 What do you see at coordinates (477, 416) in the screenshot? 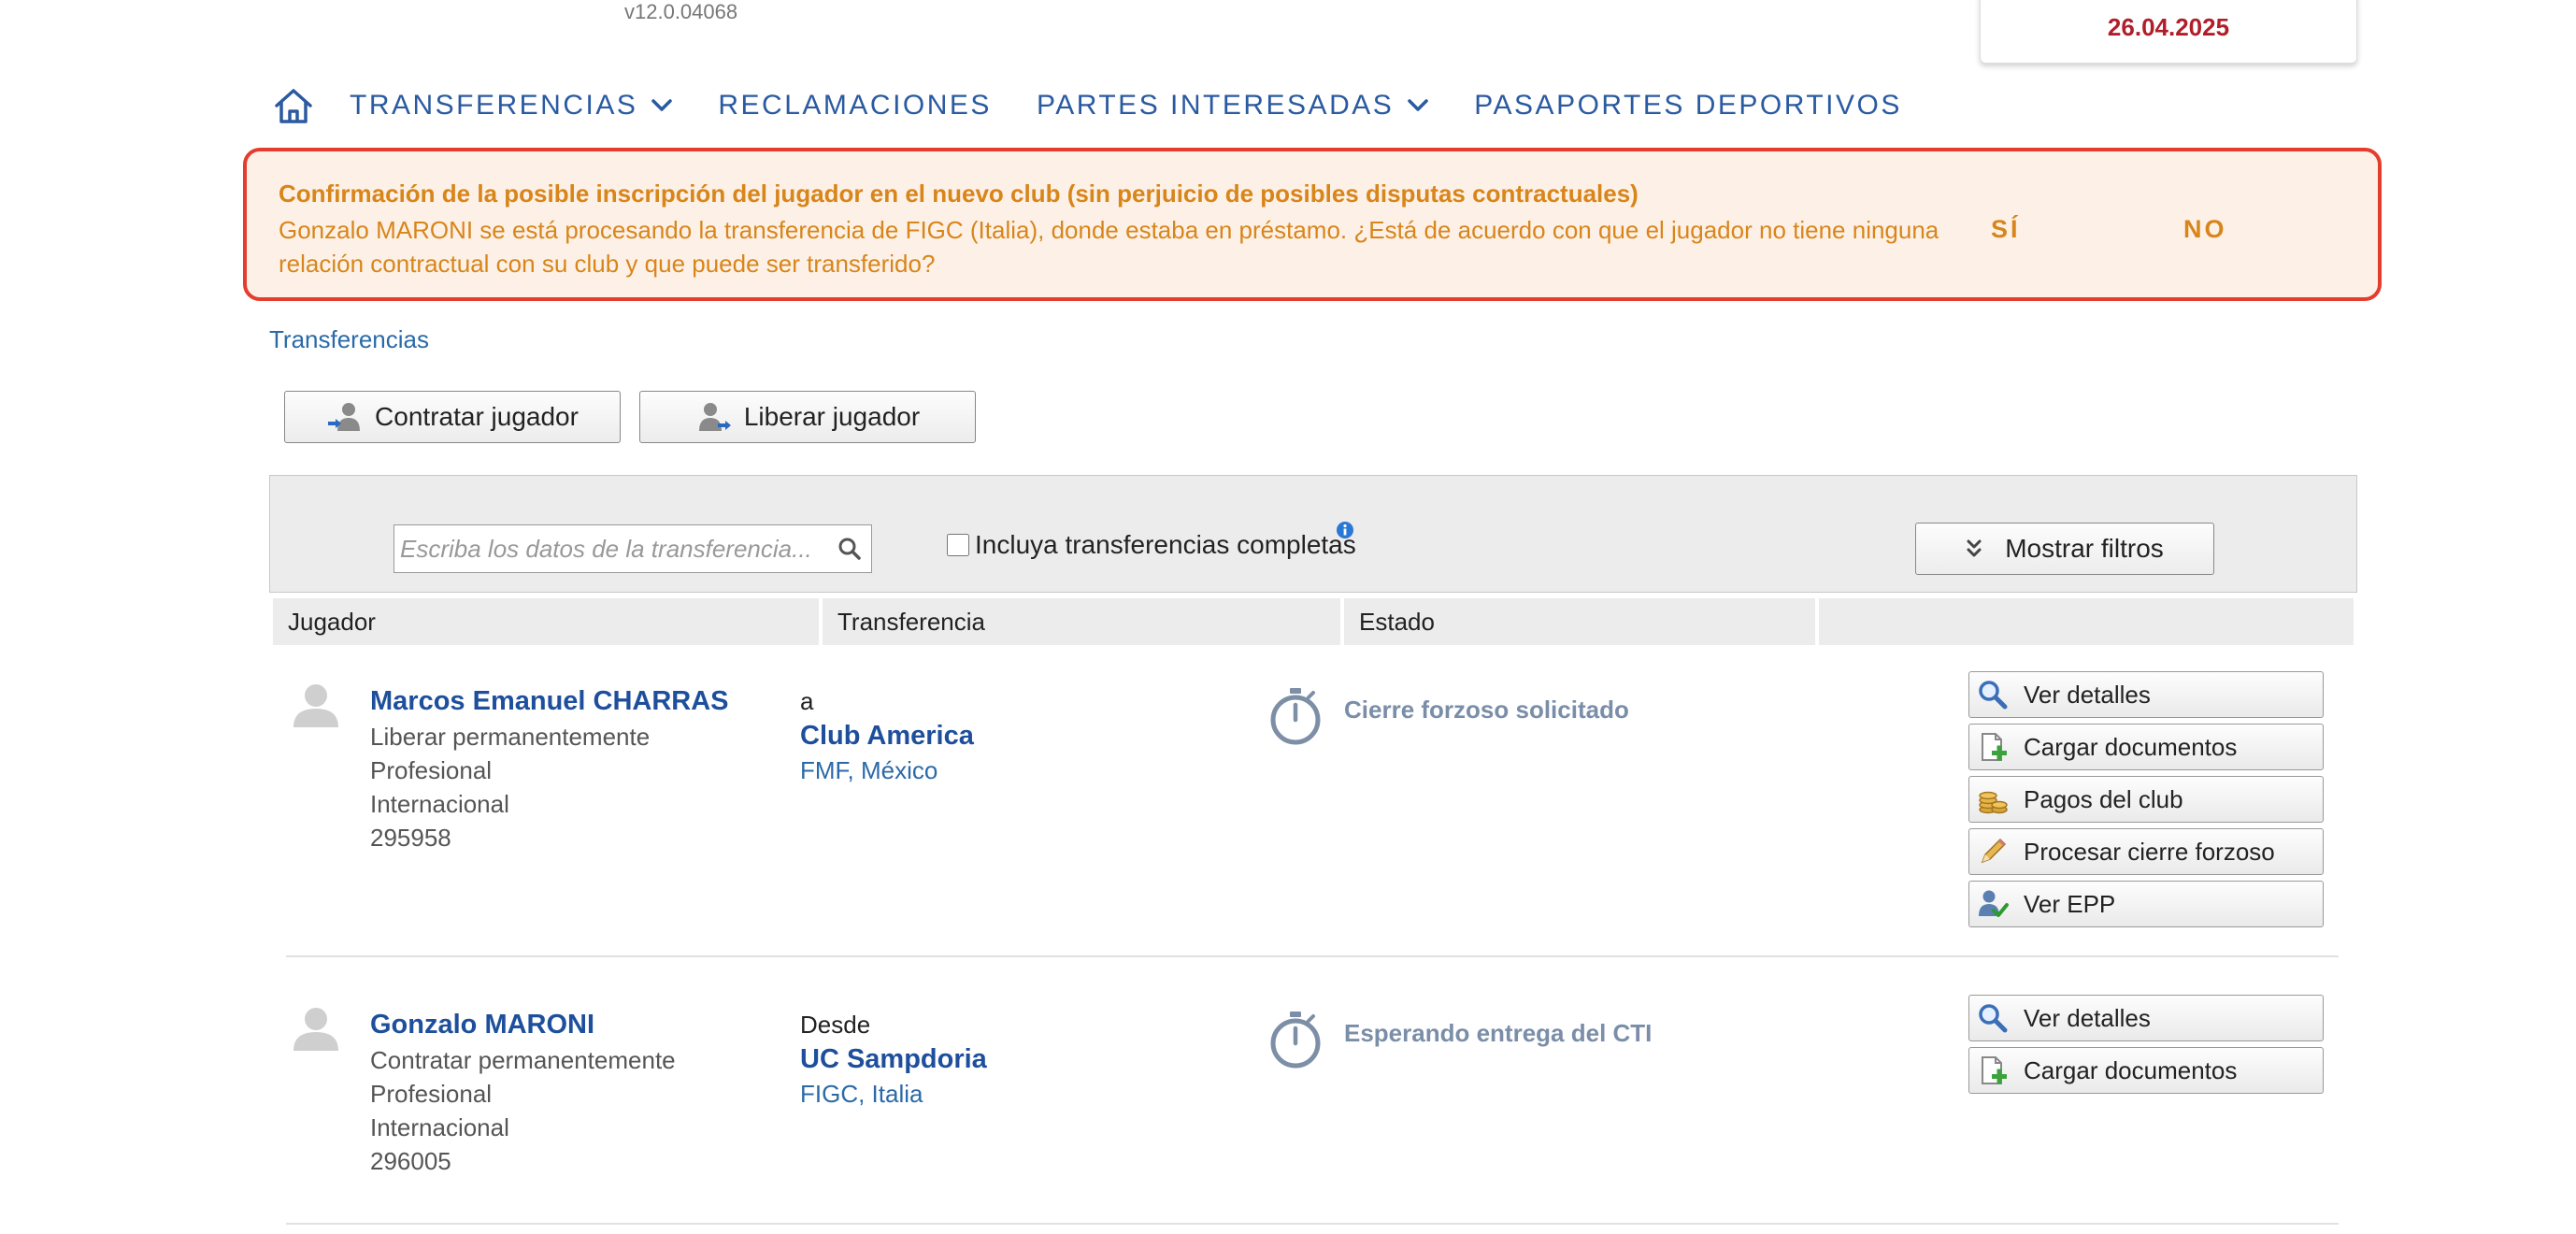
I see `hire-player-label: Contratar jugador` at bounding box center [477, 416].